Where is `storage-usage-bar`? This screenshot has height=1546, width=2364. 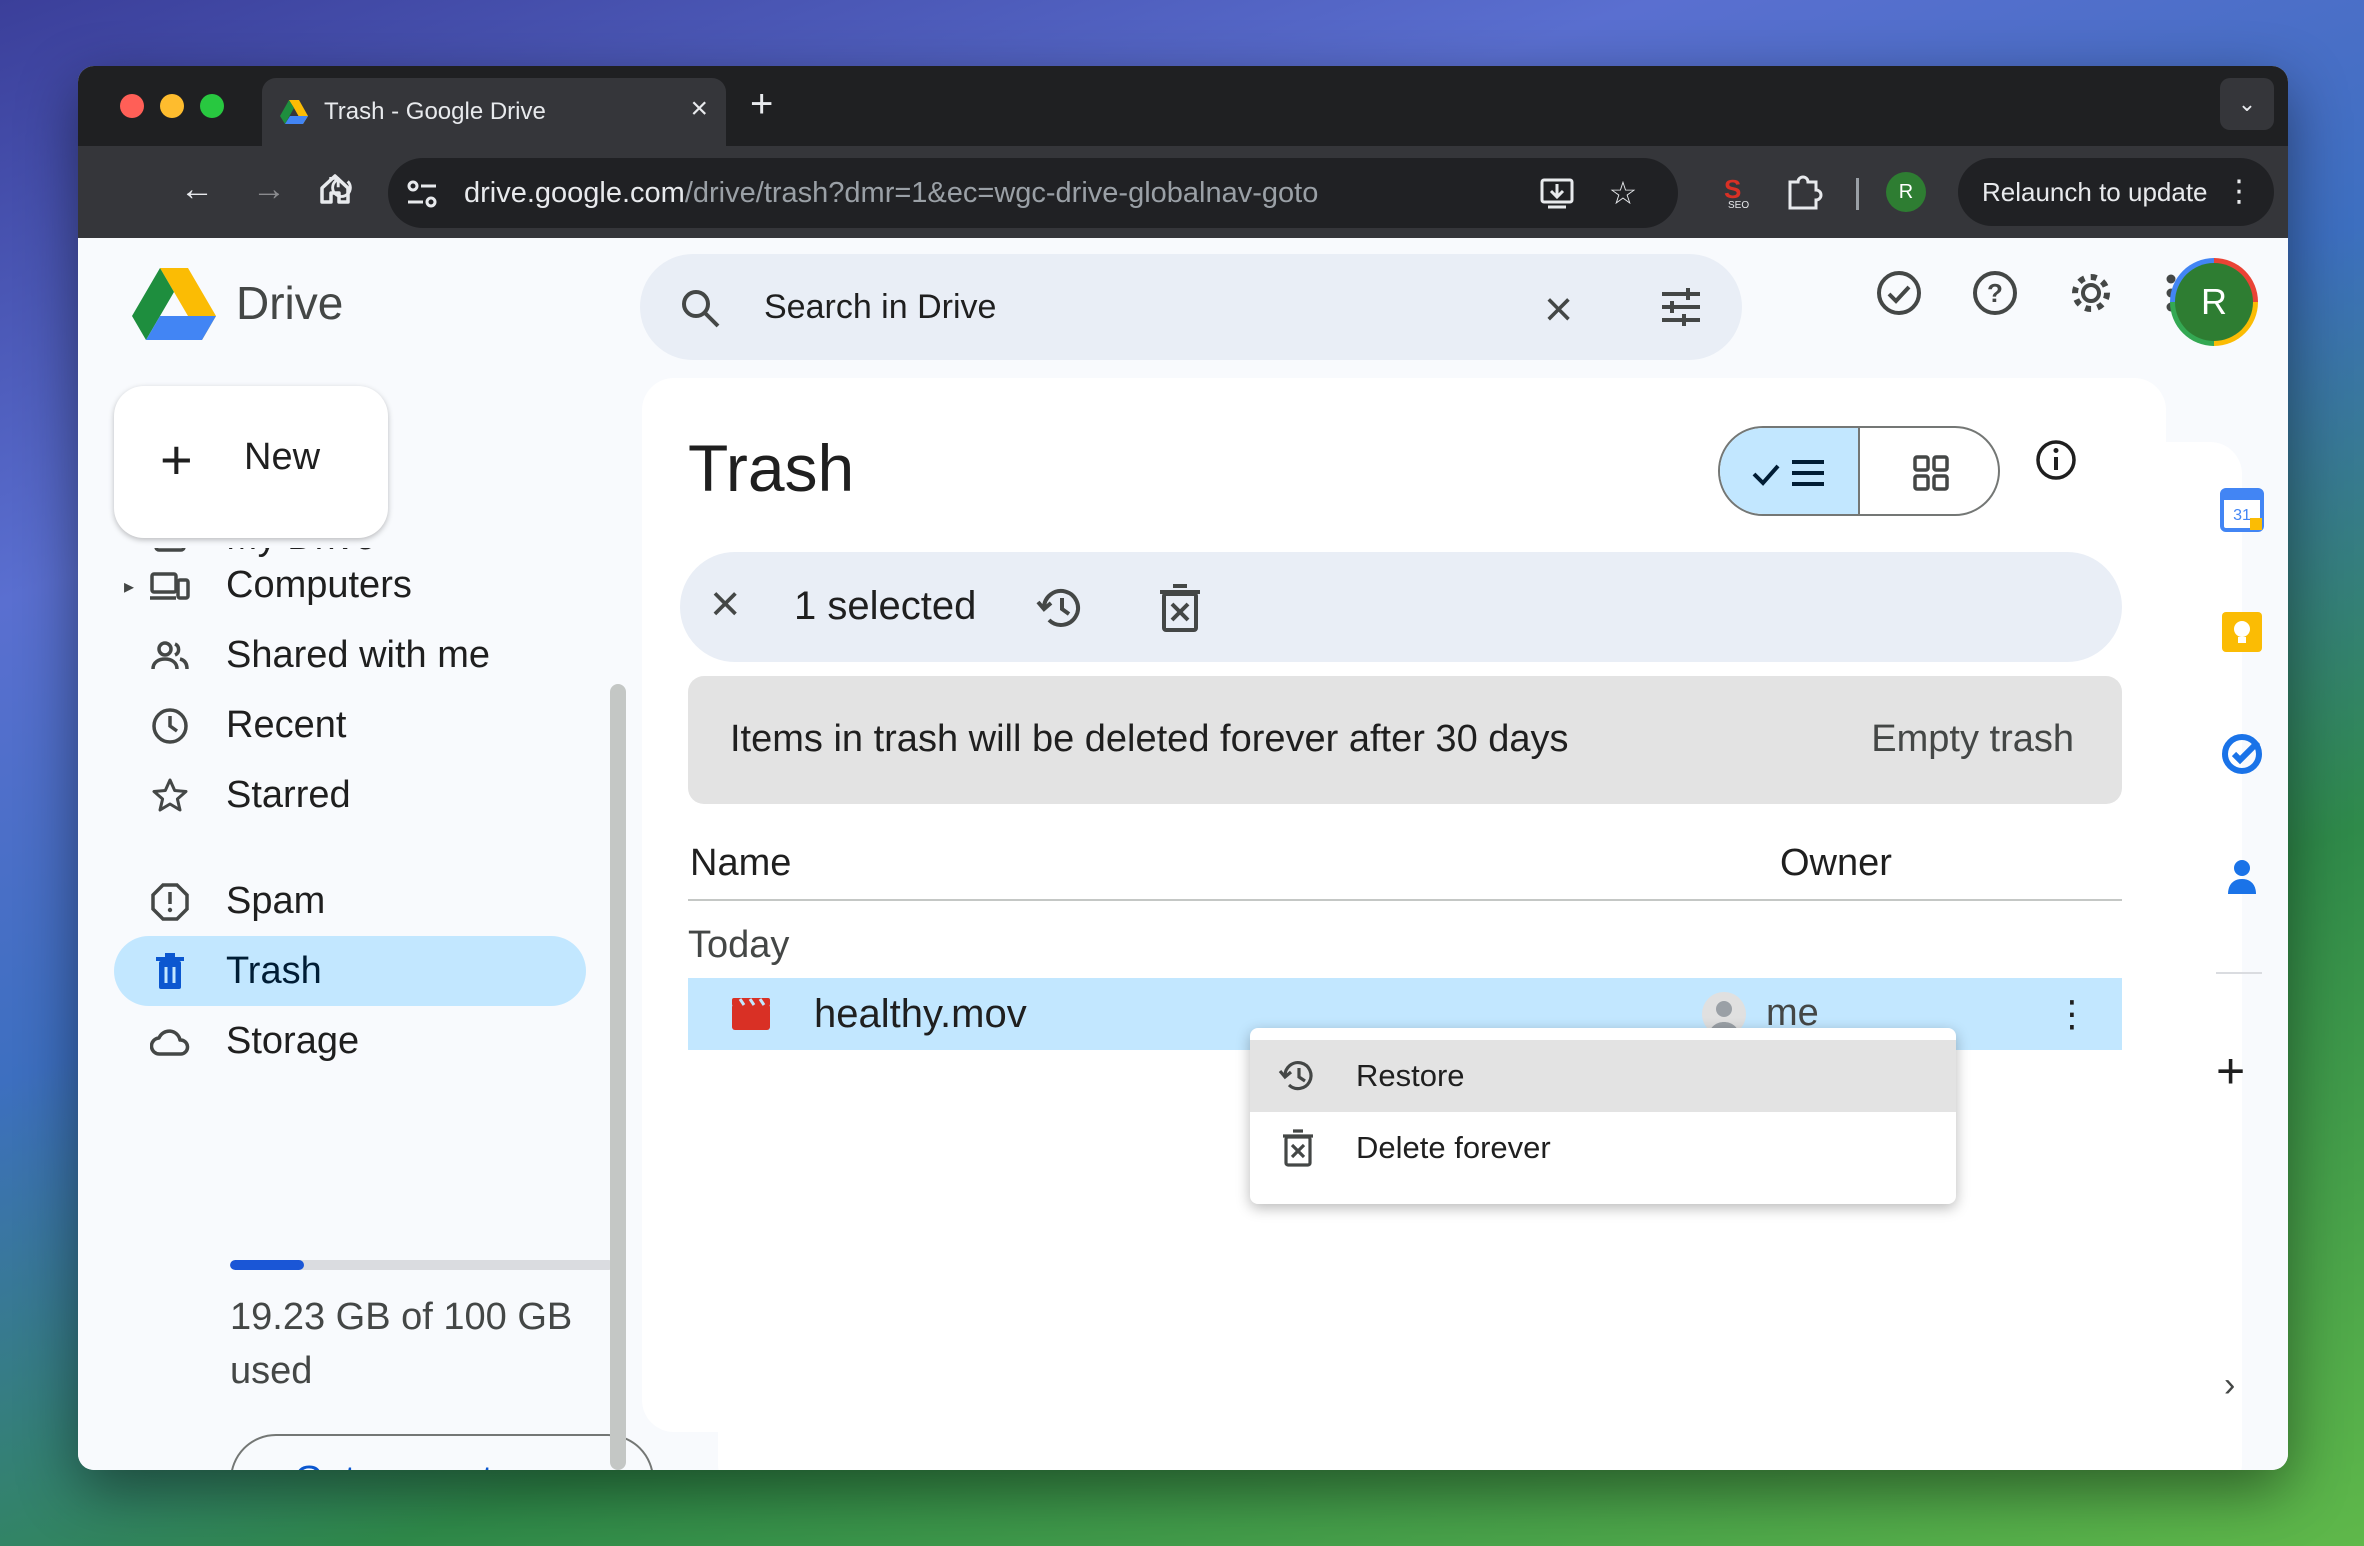 storage-usage-bar is located at coordinates (422, 1265).